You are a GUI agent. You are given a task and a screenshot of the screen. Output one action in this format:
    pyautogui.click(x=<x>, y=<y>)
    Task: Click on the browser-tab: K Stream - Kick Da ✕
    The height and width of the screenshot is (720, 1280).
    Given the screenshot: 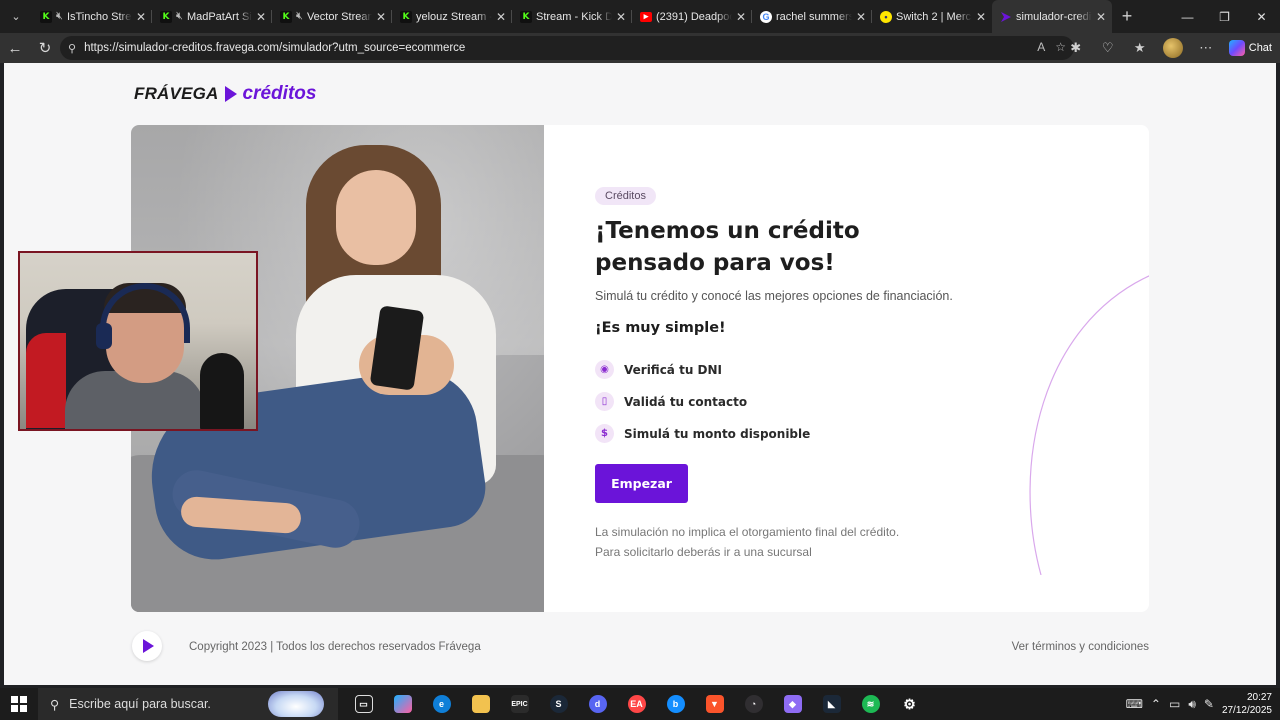 What is the action you would take?
    pyautogui.click(x=572, y=16)
    